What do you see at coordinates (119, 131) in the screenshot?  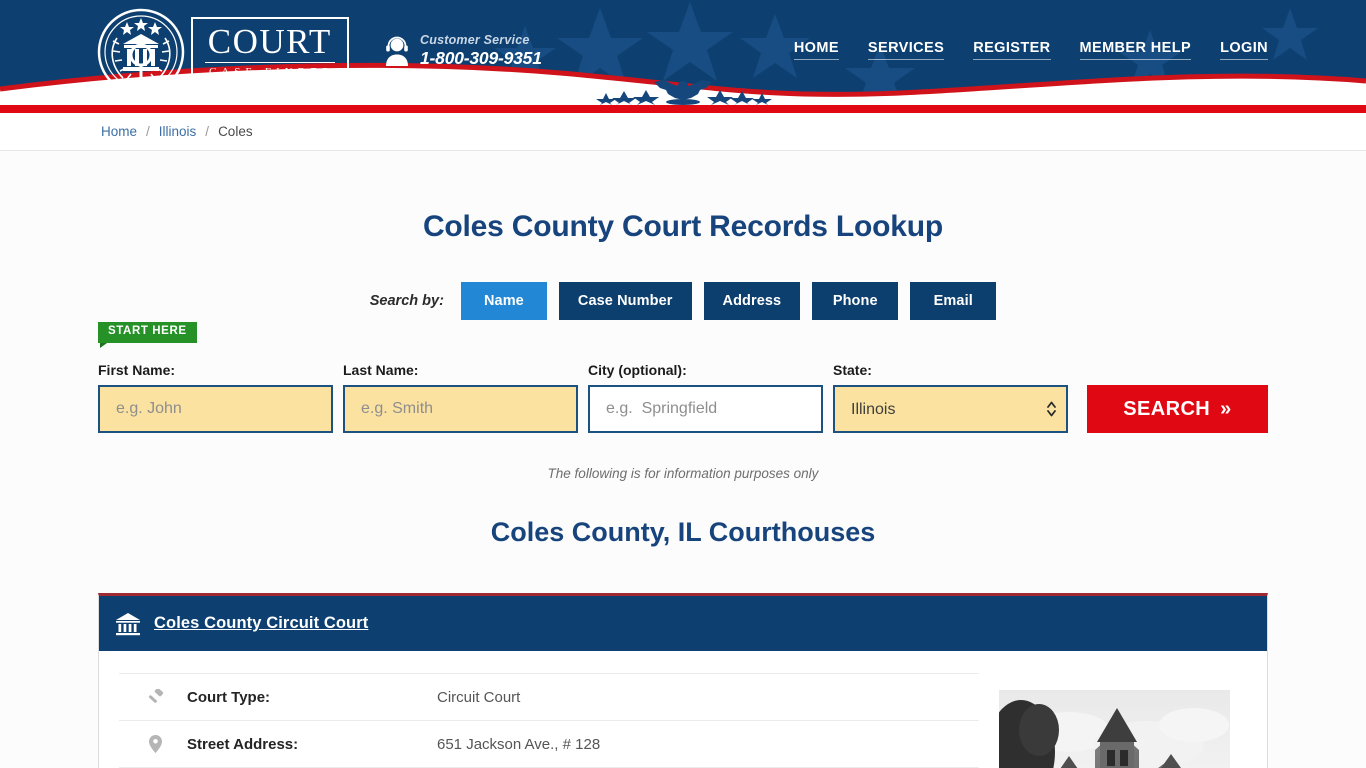 I see `breadcrumb-item-home: Home` at bounding box center [119, 131].